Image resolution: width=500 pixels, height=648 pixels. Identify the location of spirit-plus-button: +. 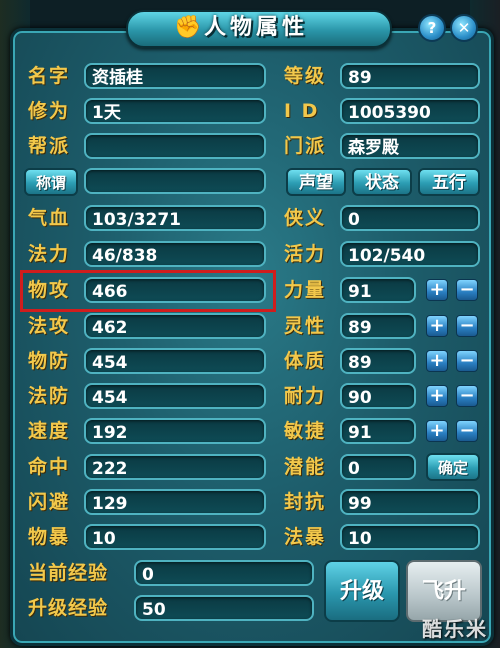
(437, 326).